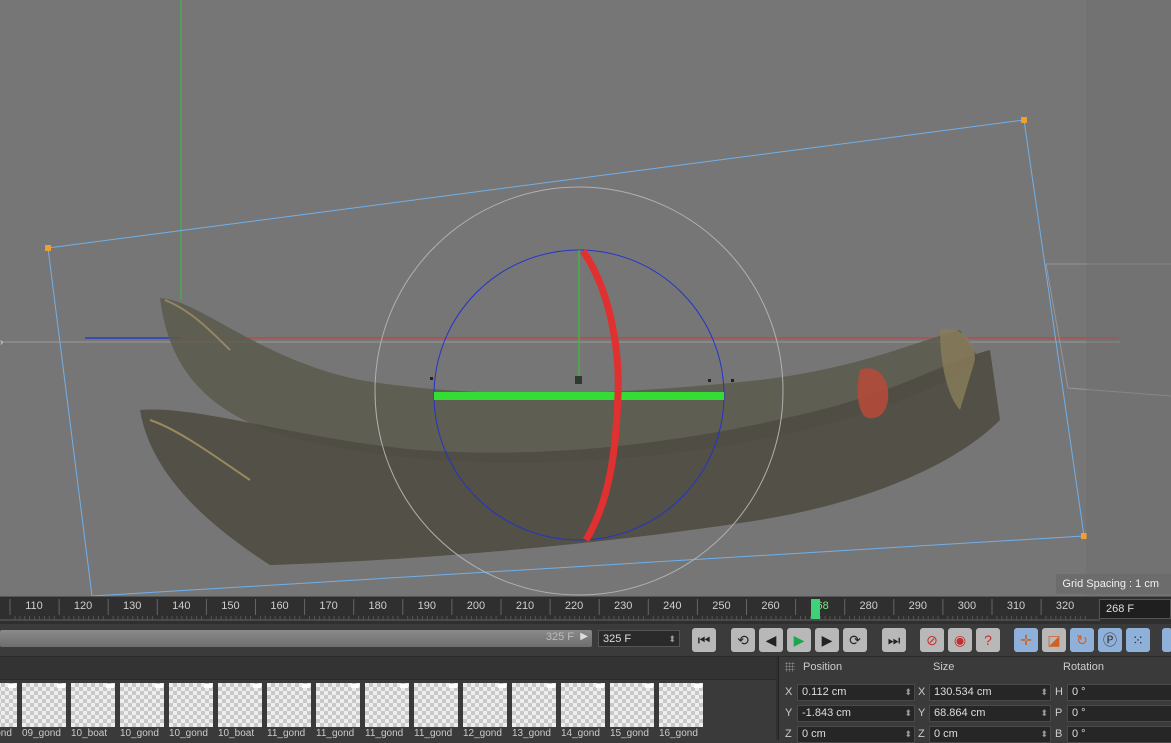 The image size is (1171, 743). What do you see at coordinates (990, 734) in the screenshot?
I see `size-z-field: 0 cm ⬍` at bounding box center [990, 734].